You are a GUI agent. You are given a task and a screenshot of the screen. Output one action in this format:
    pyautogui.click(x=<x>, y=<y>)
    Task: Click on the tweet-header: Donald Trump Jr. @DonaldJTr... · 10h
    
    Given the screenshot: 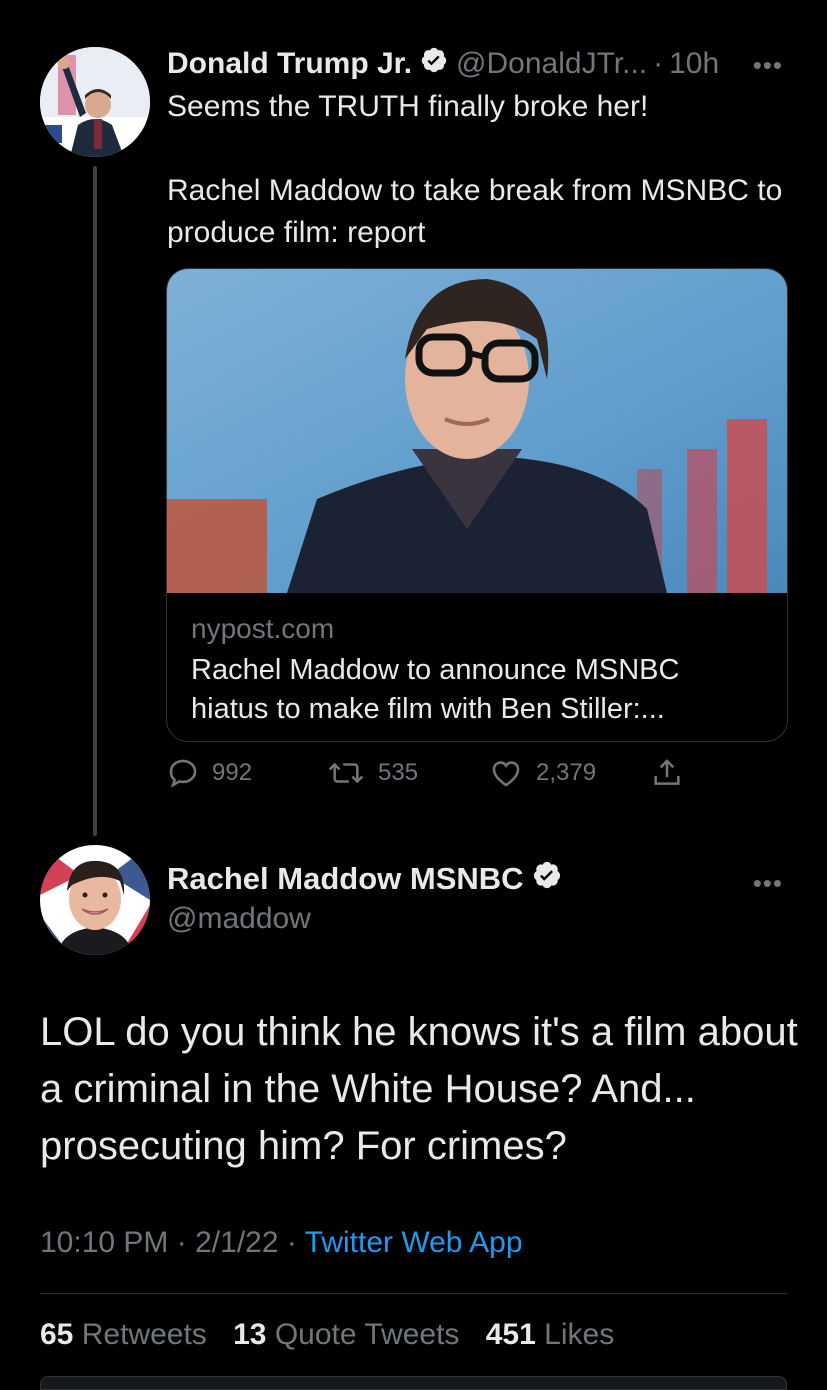 What is the action you would take?
    pyautogui.click(x=477, y=64)
    